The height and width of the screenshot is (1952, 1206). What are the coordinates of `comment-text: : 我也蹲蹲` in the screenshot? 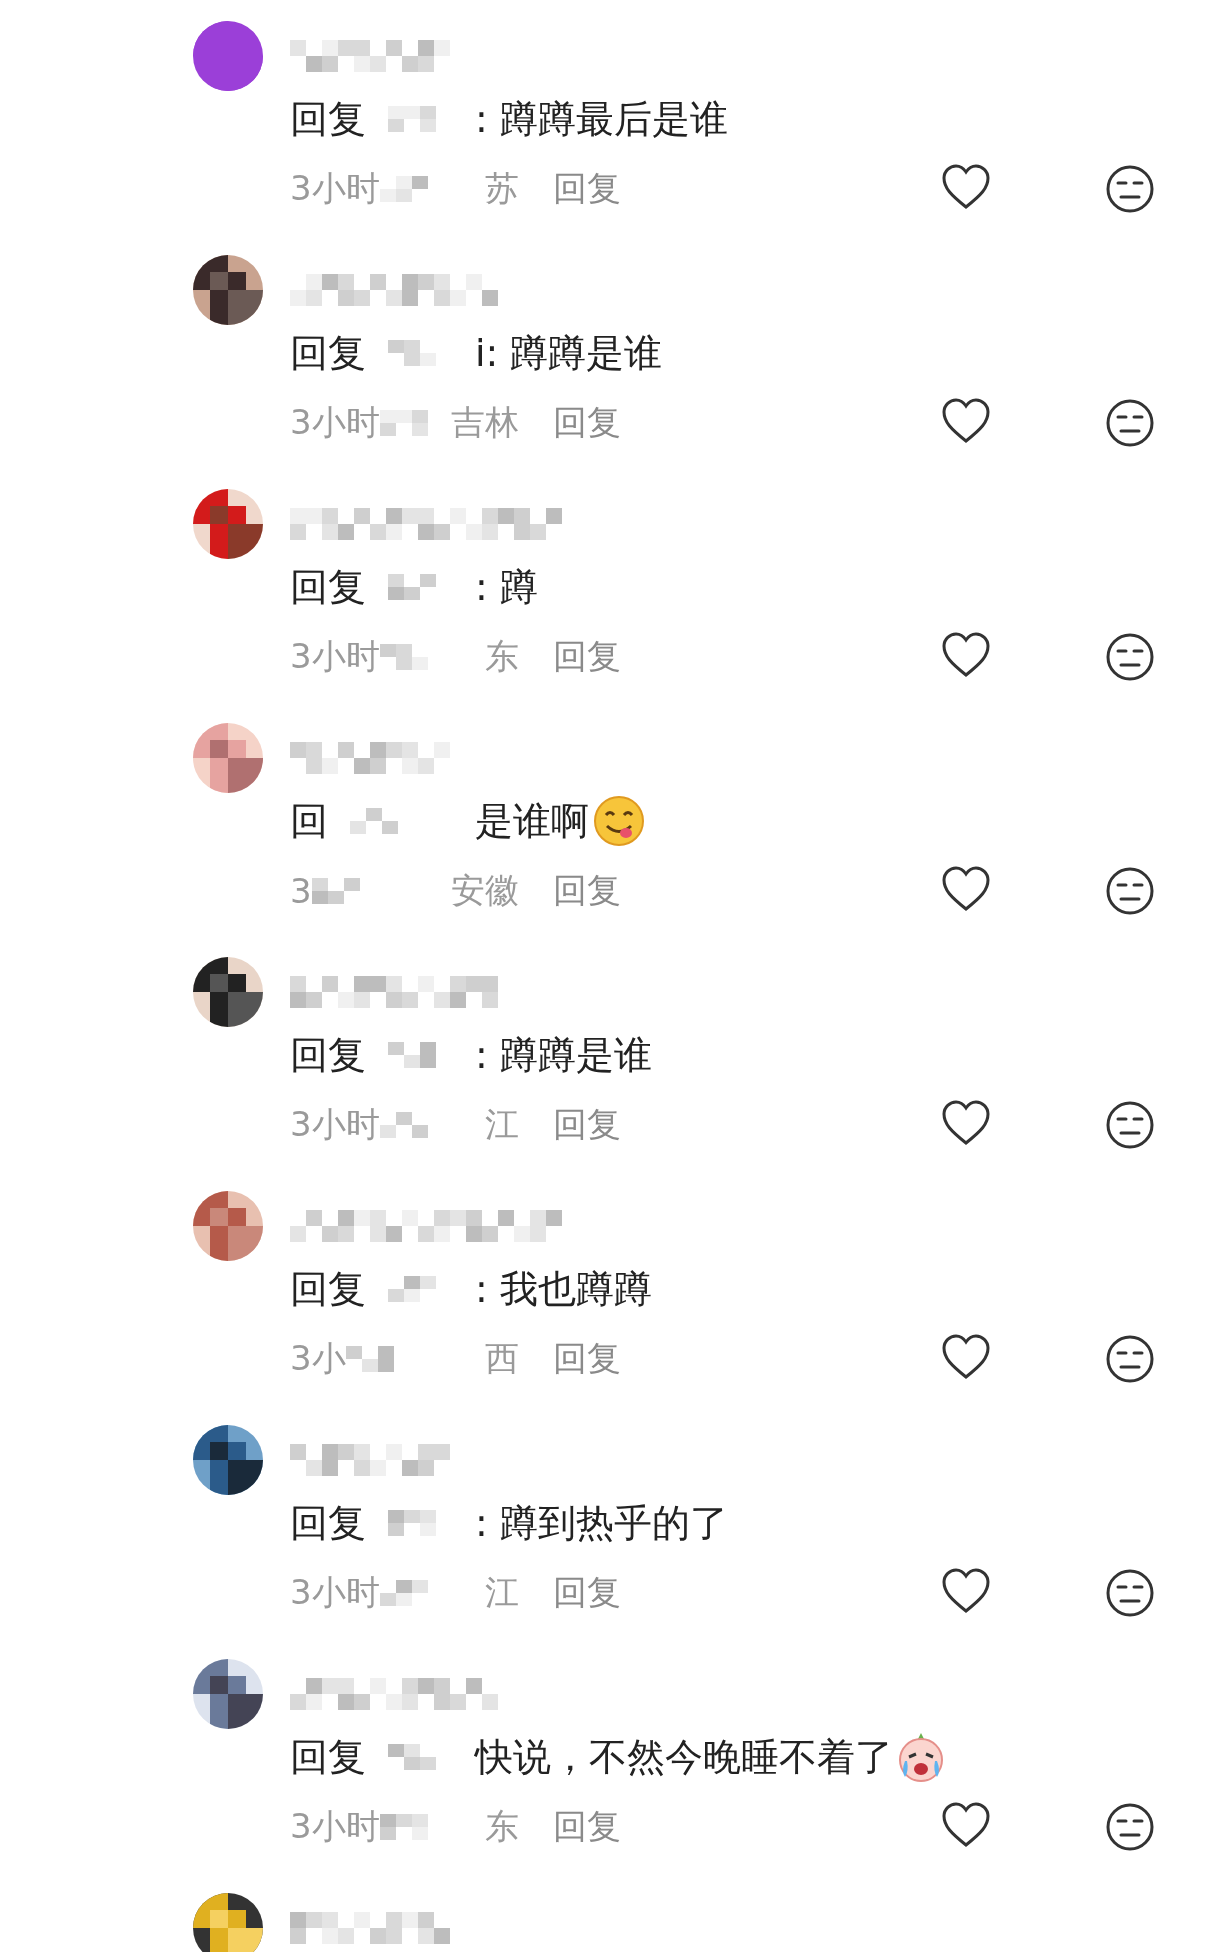 It's located at (563, 1289).